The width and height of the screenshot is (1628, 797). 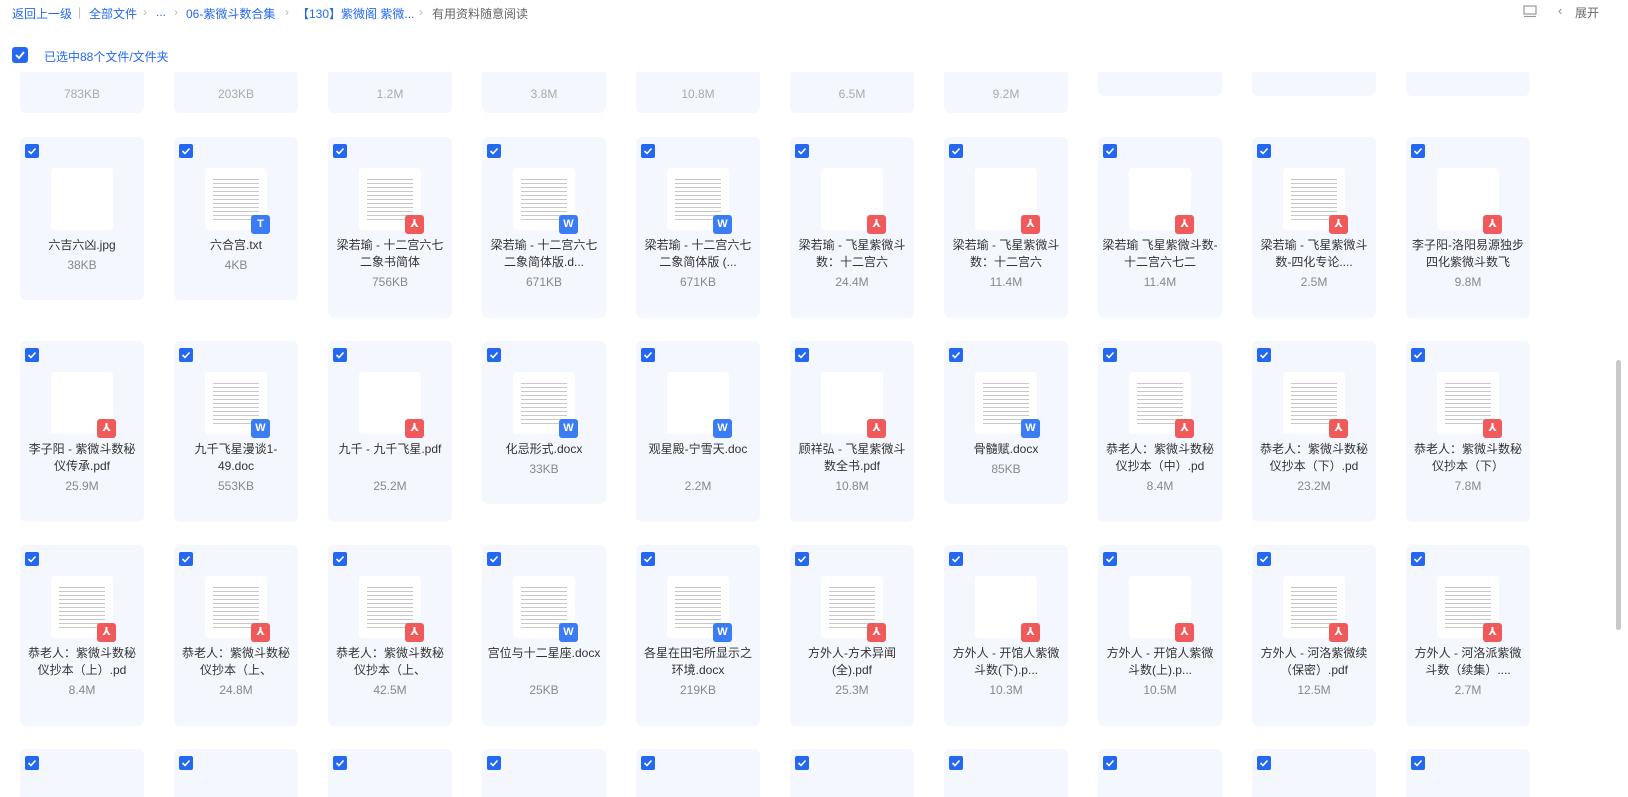 What do you see at coordinates (390, 635) in the screenshot?
I see `file-card: ⅄ 恭老人：紫微斗数秘仪抄本（上、 42.5M` at bounding box center [390, 635].